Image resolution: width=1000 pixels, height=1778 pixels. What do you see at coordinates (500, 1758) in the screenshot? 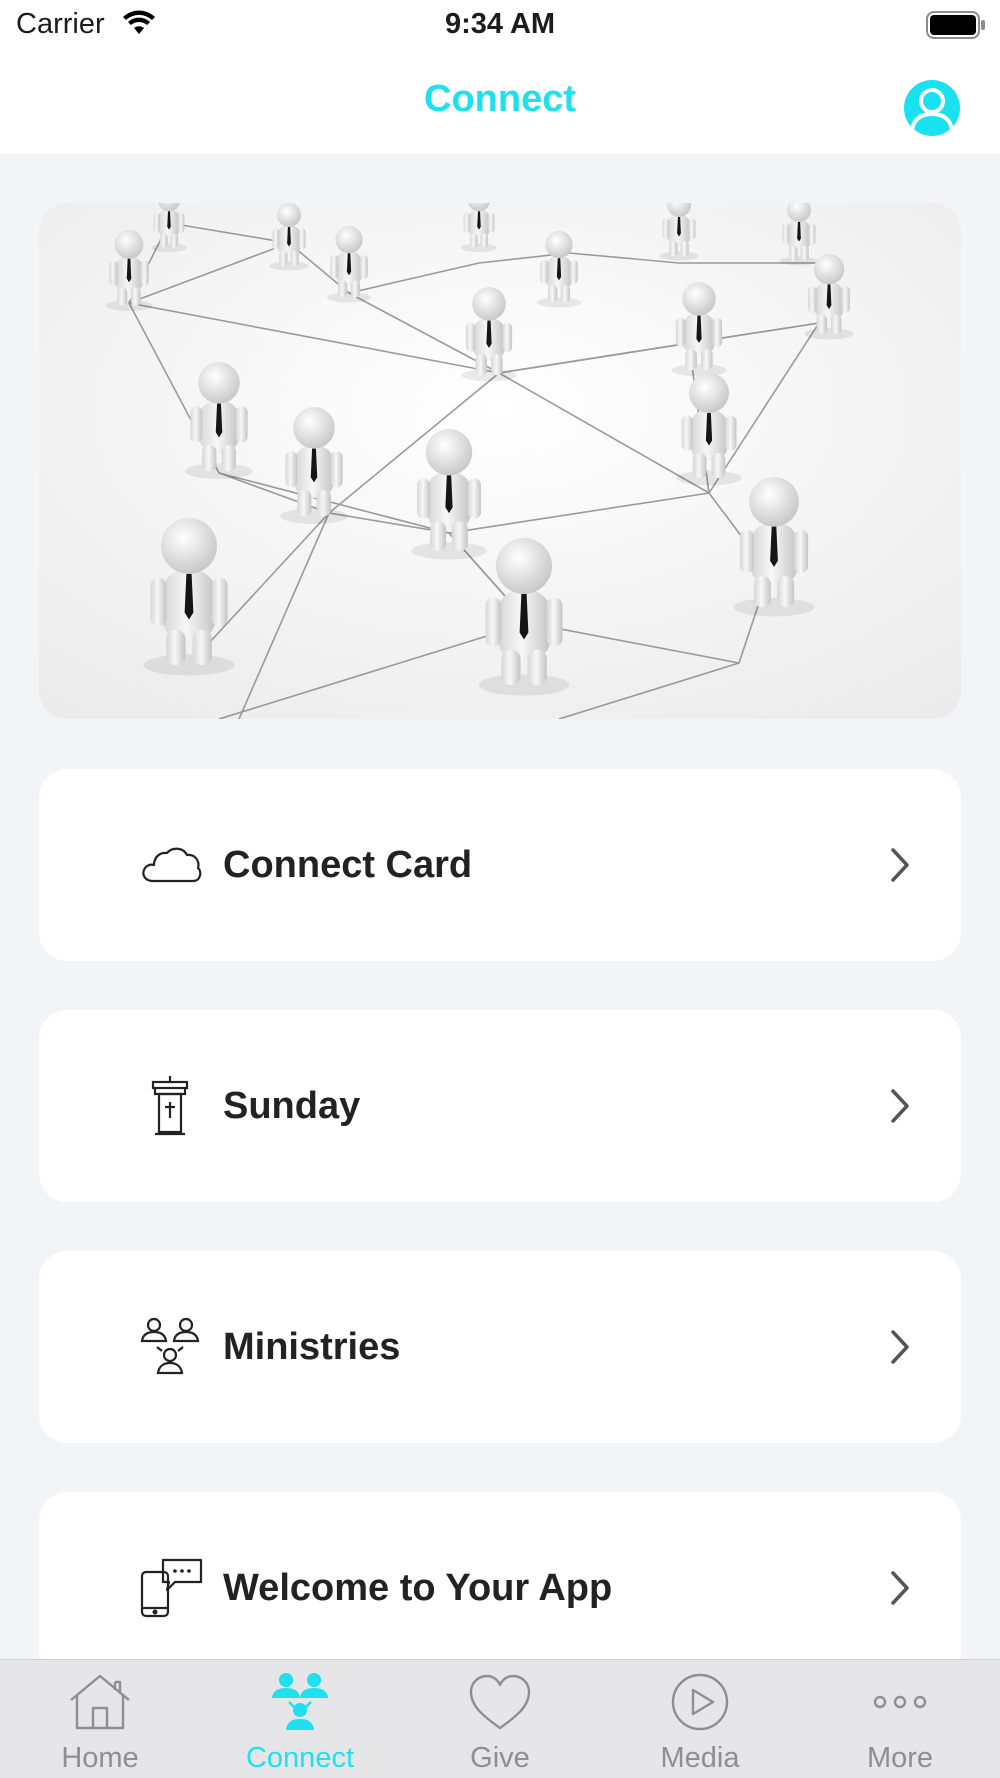
I see `tab-label: Give` at bounding box center [500, 1758].